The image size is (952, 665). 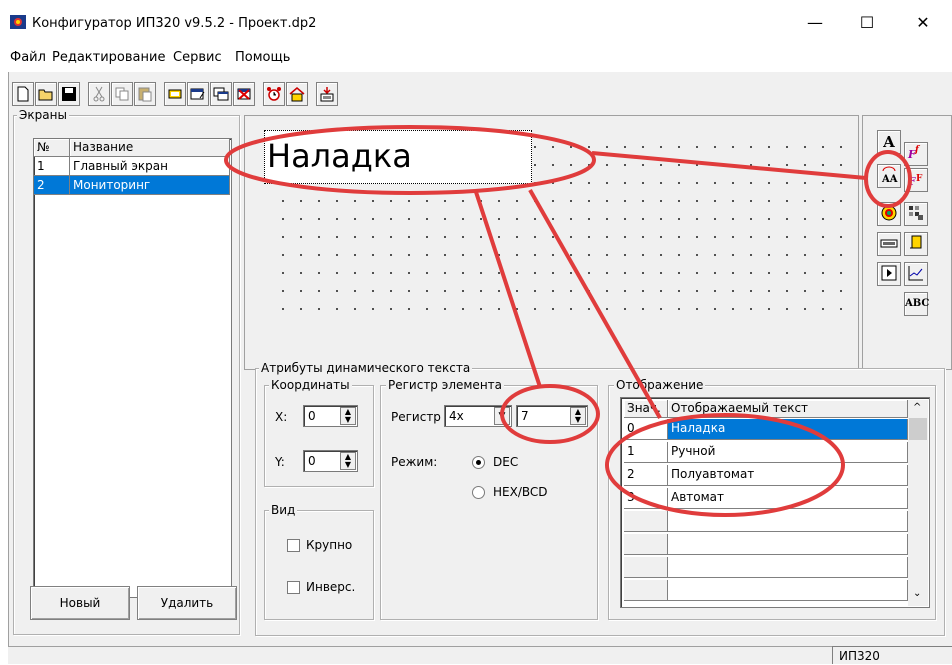 I want to click on screen-copy-button, so click(x=221, y=94).